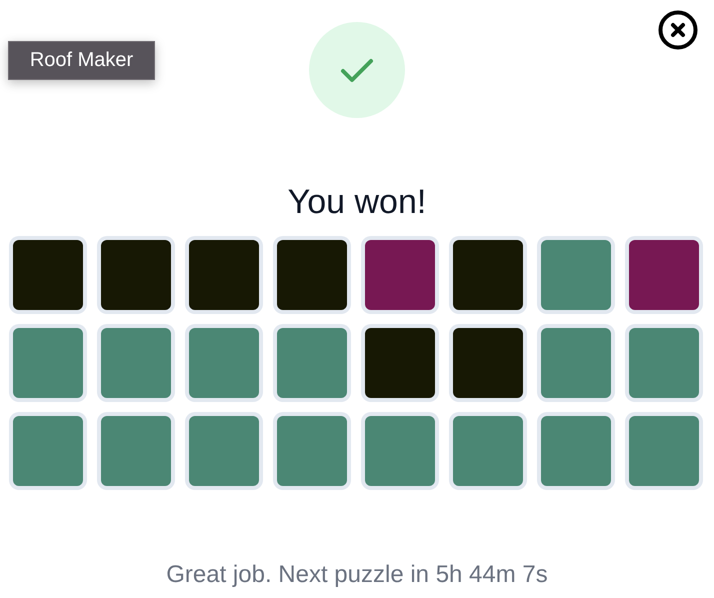 The height and width of the screenshot is (598, 714). Describe the element at coordinates (81, 60) in the screenshot. I see `tooltip: Roof Maker` at that location.